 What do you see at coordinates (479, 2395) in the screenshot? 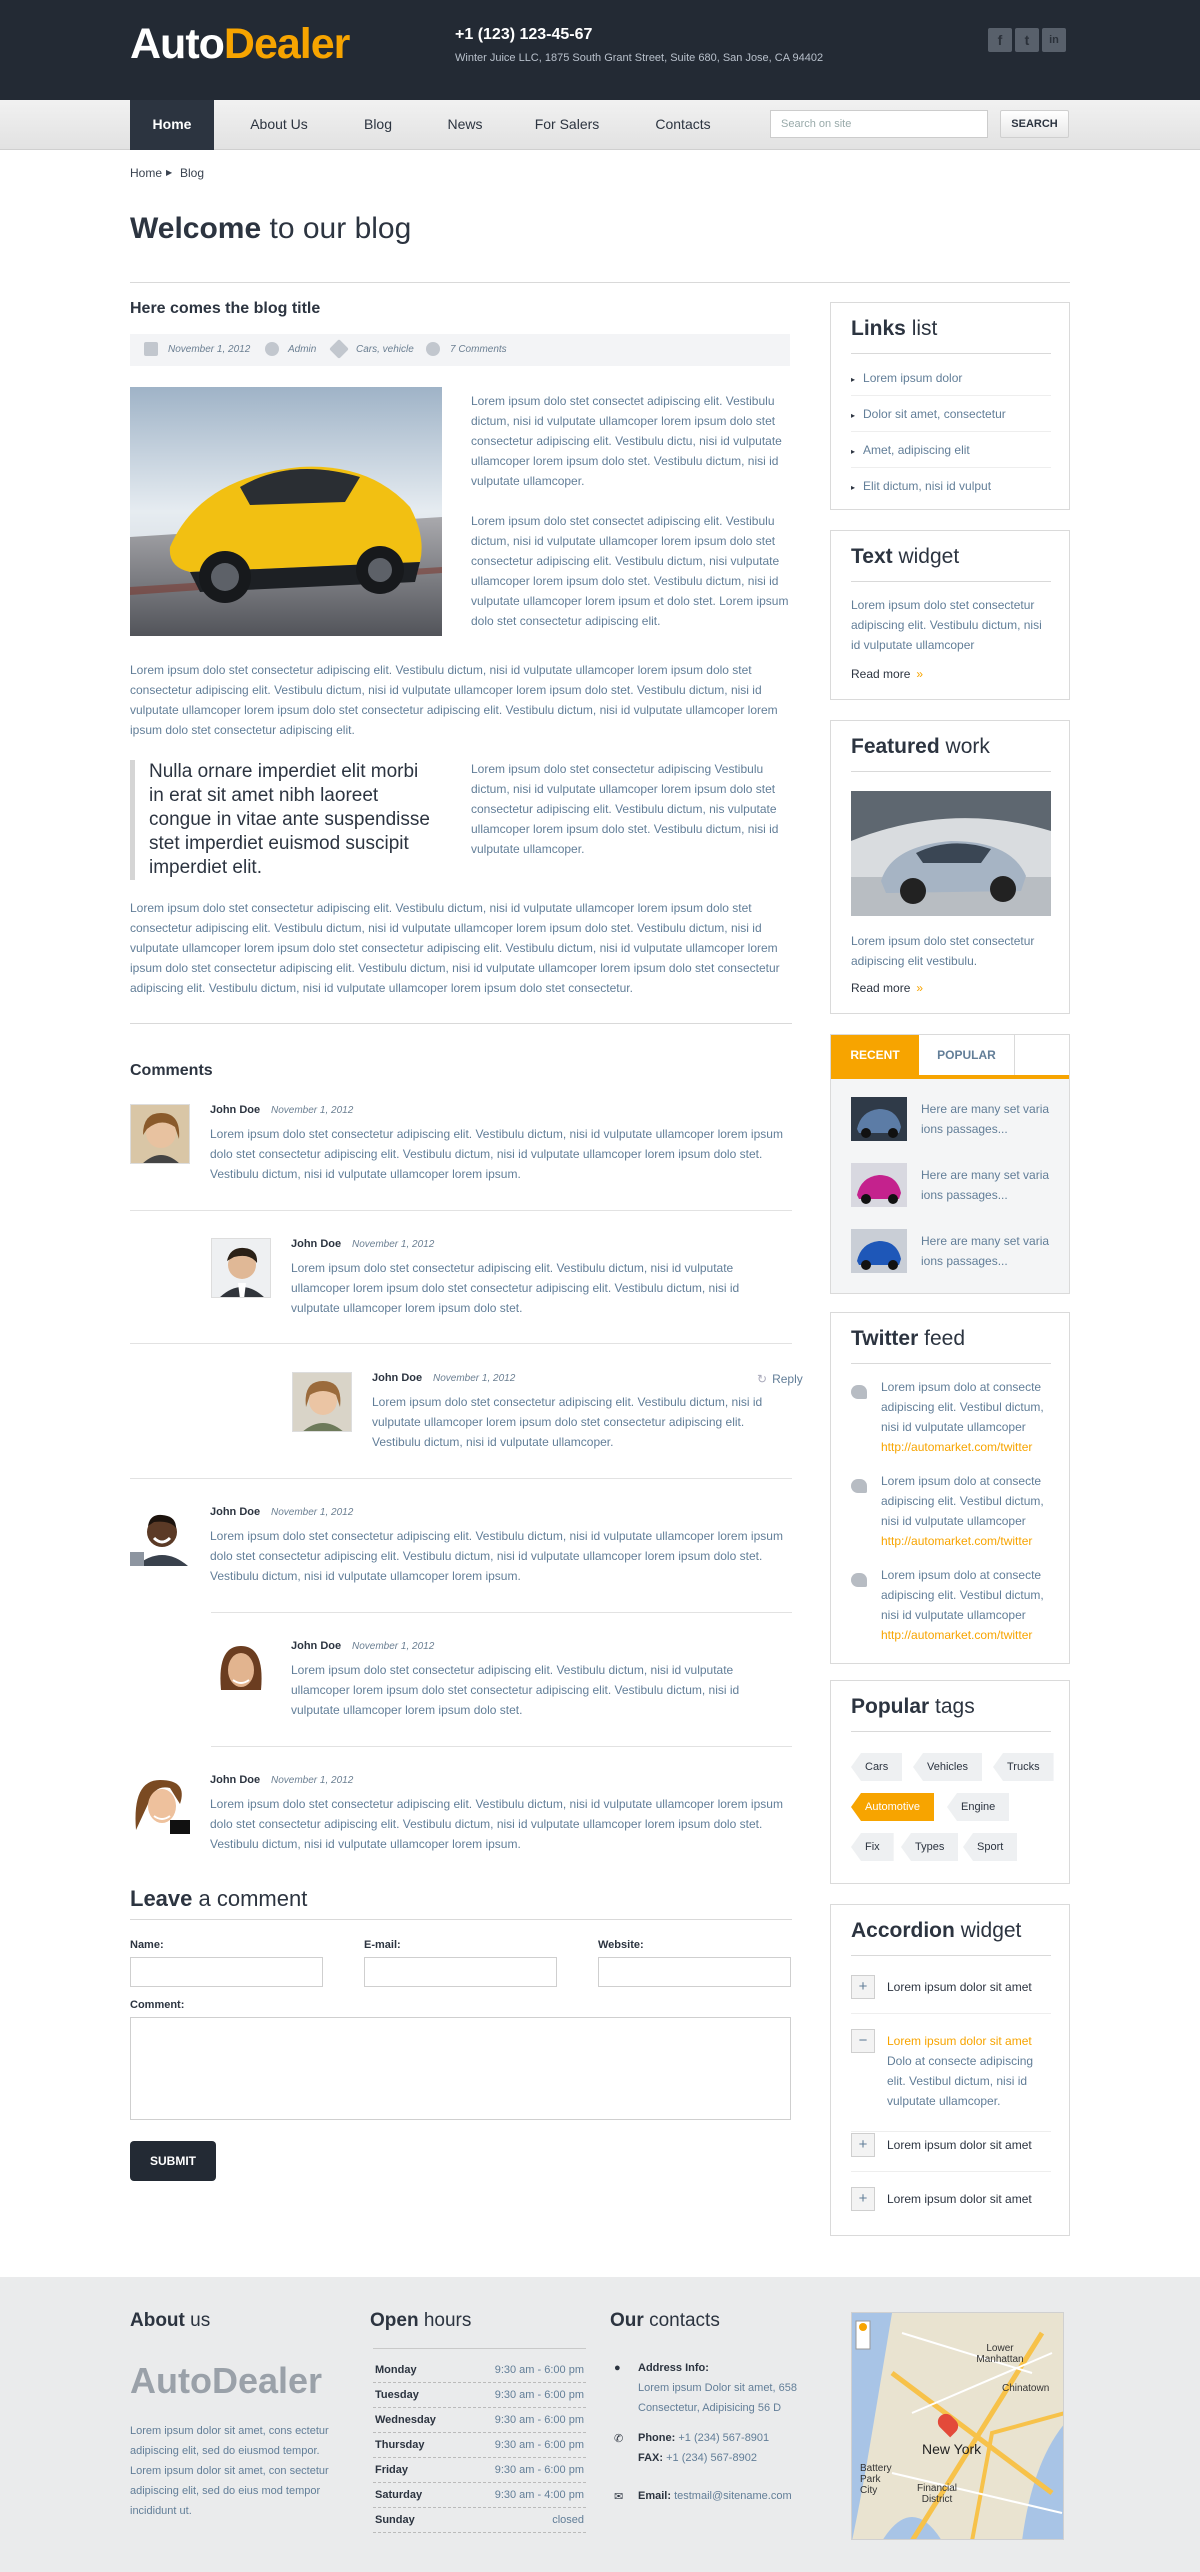
I see `hours-row: Tuesday 9:30 am - 6:00 pm` at bounding box center [479, 2395].